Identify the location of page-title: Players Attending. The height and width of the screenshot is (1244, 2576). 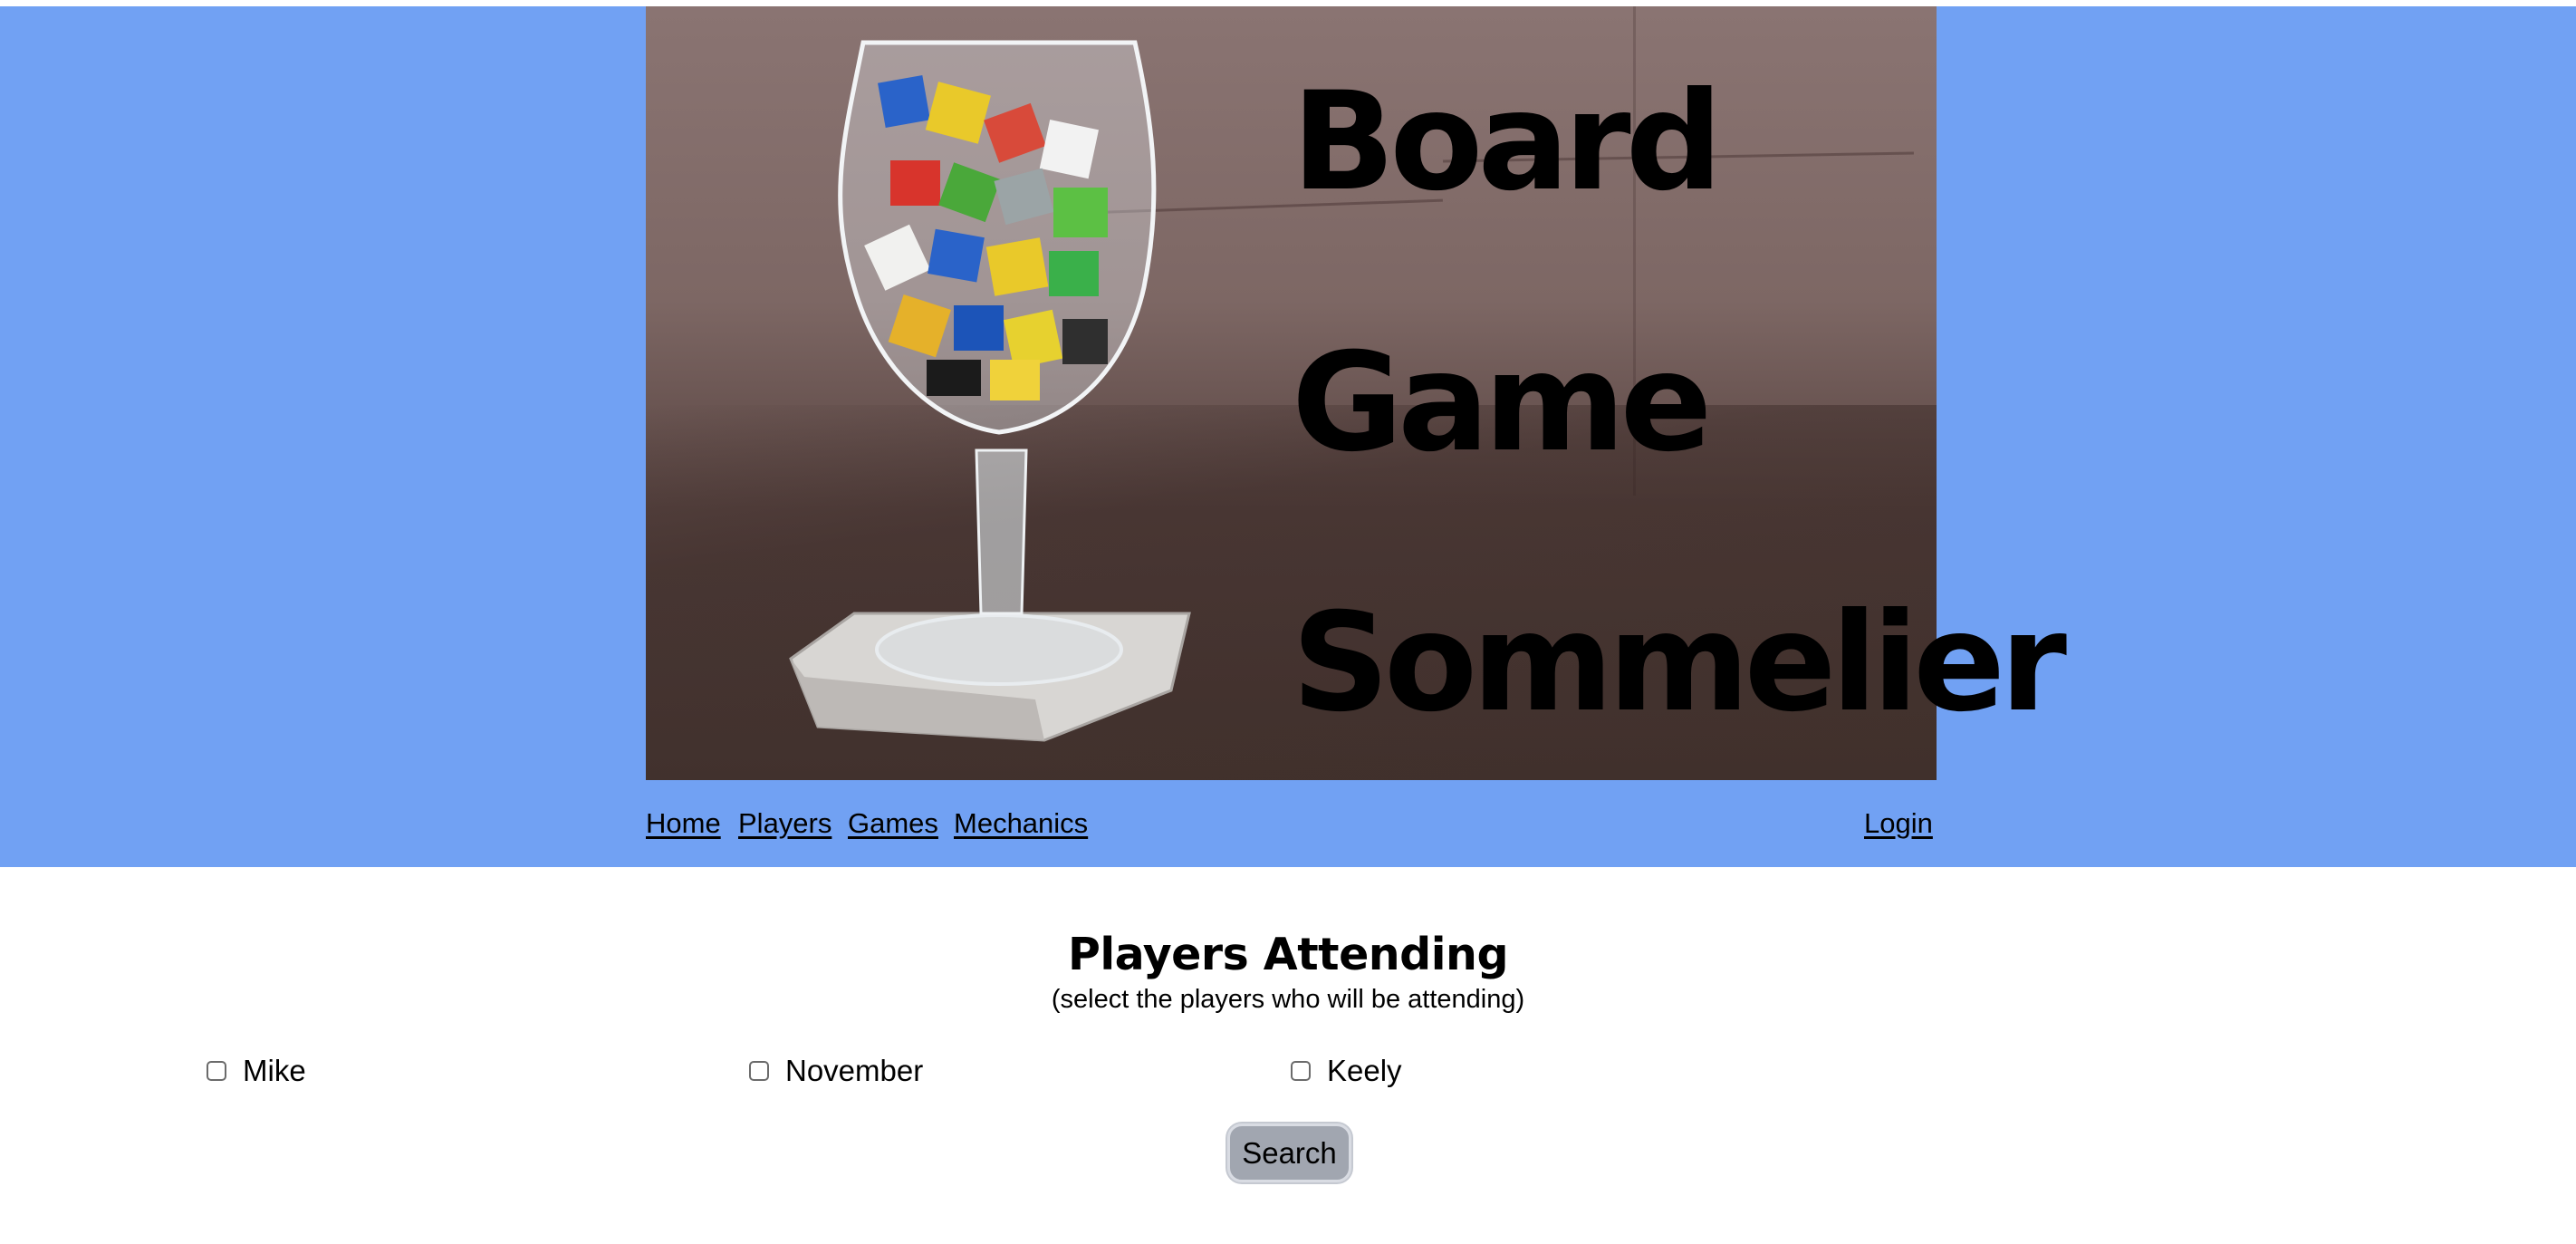
(1288, 955).